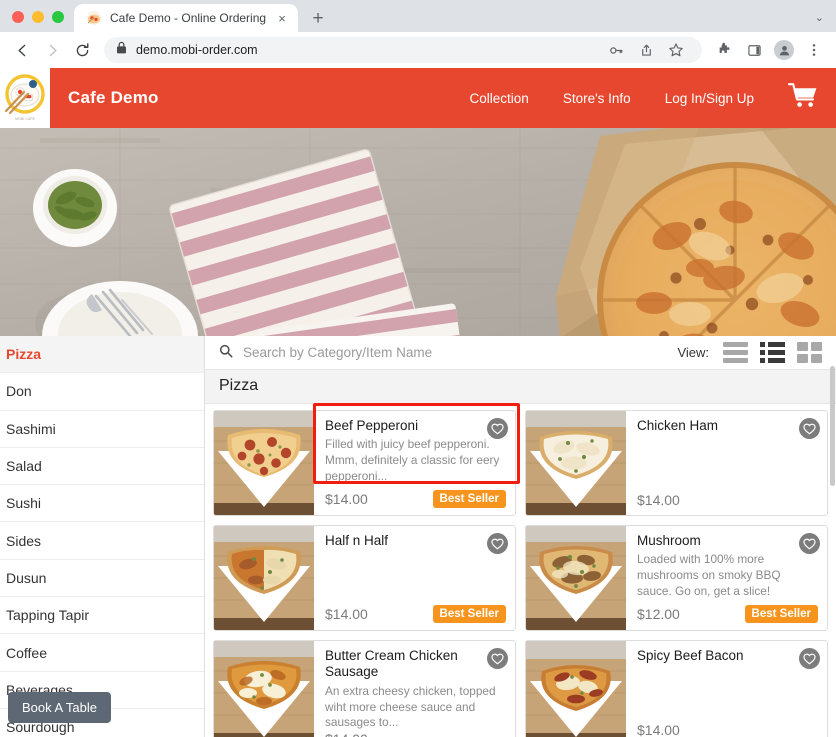  I want to click on sidebar-item-sushi: Sushi, so click(102, 504).